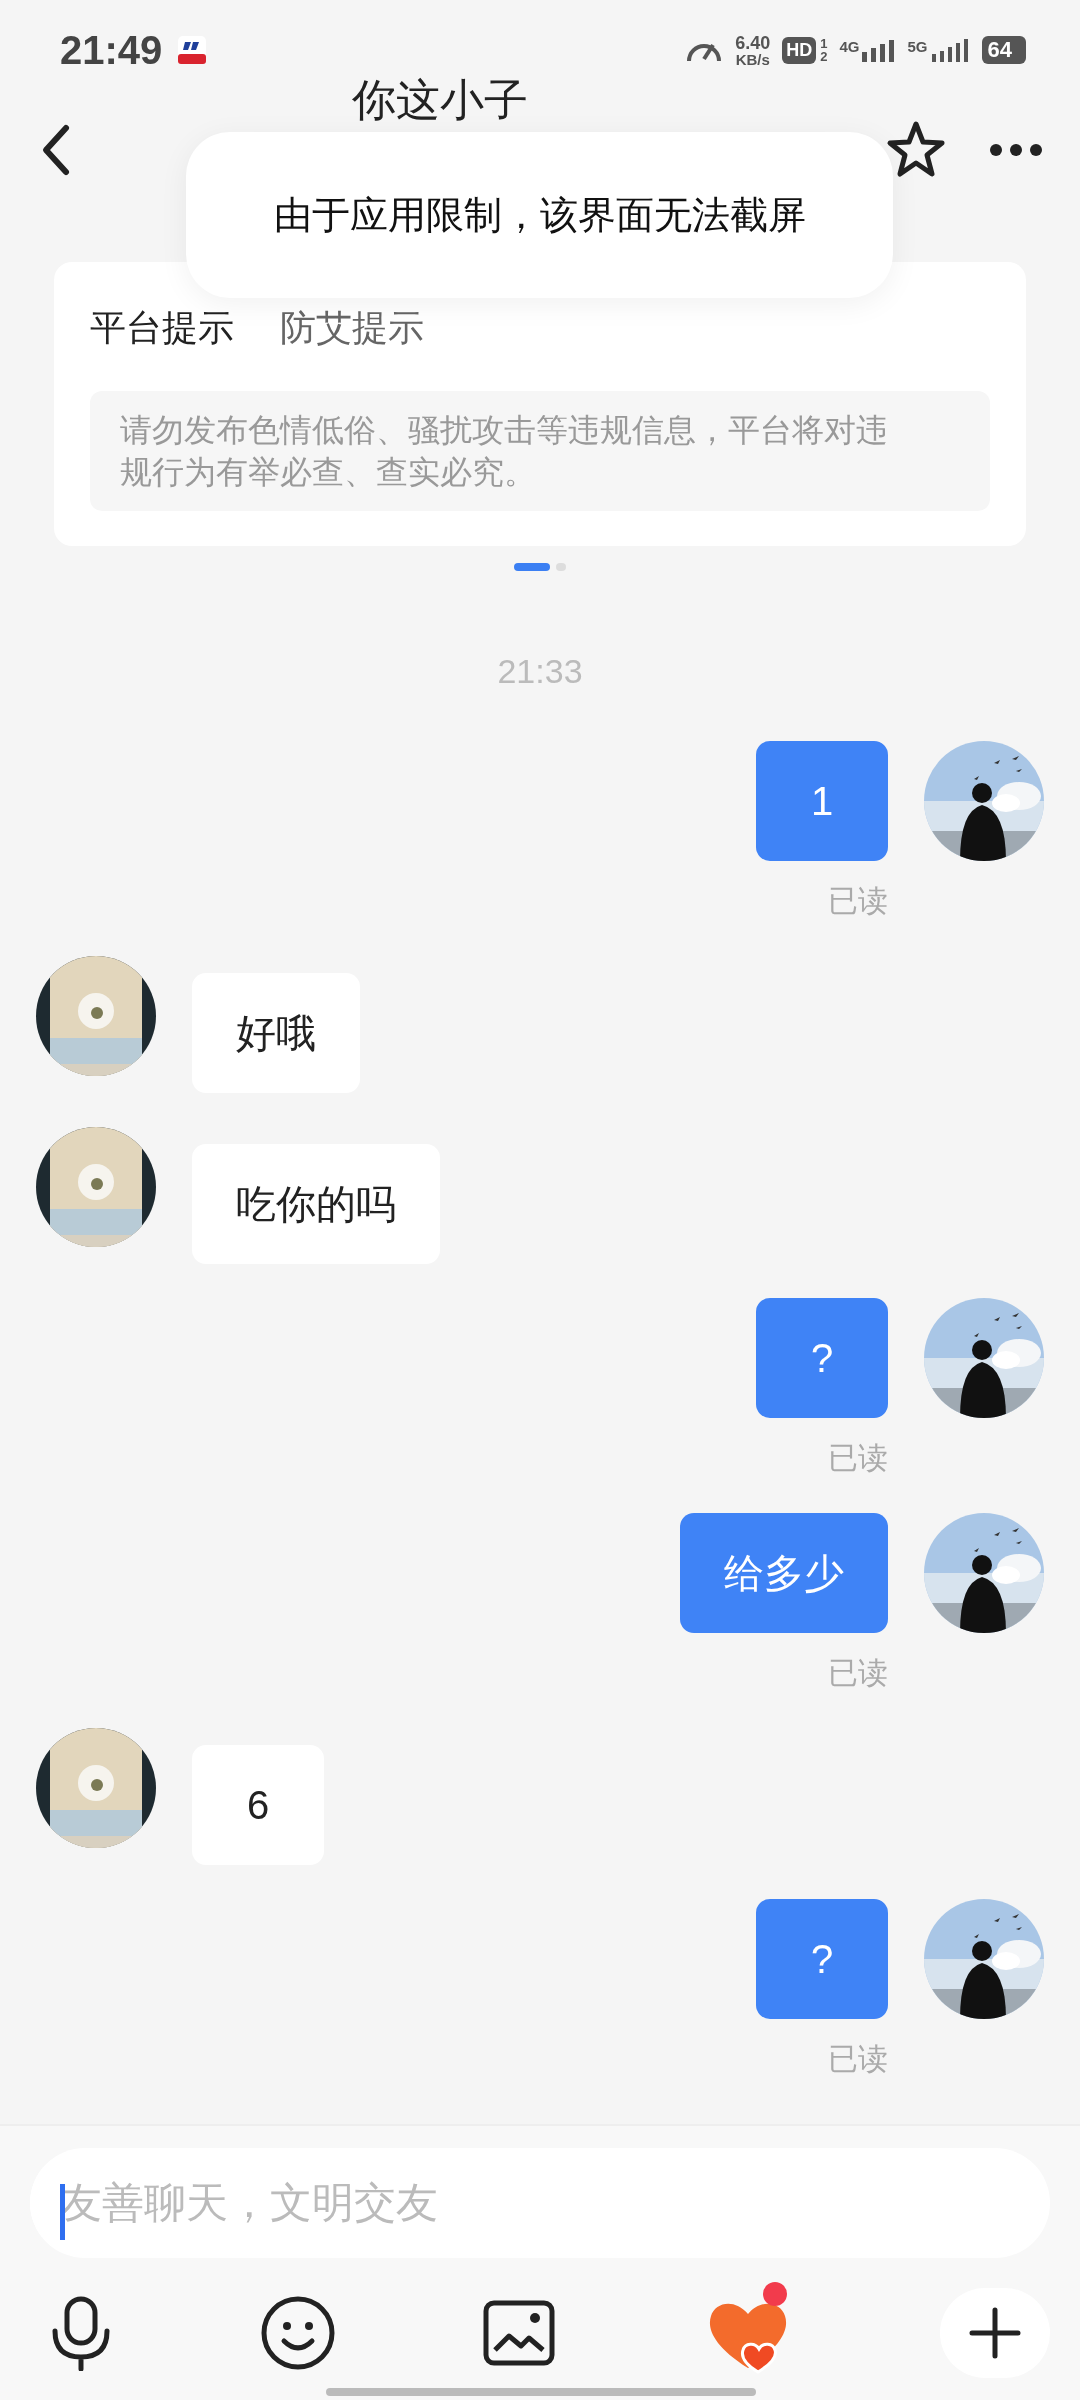 The width and height of the screenshot is (1080, 2400). I want to click on network-type: 5G, so click(917, 46).